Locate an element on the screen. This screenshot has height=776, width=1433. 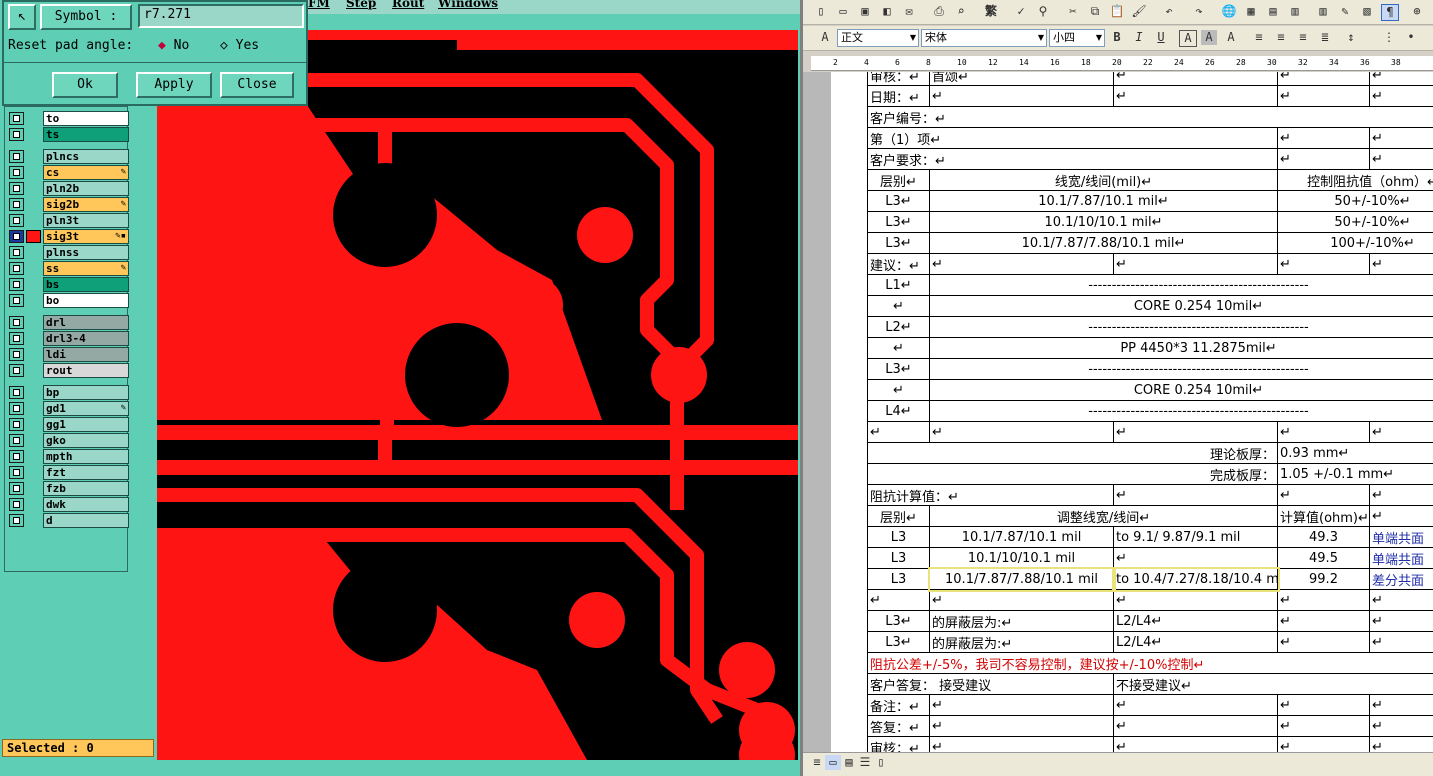
line-spacing-icon: ↕ is located at coordinates (1351, 37).